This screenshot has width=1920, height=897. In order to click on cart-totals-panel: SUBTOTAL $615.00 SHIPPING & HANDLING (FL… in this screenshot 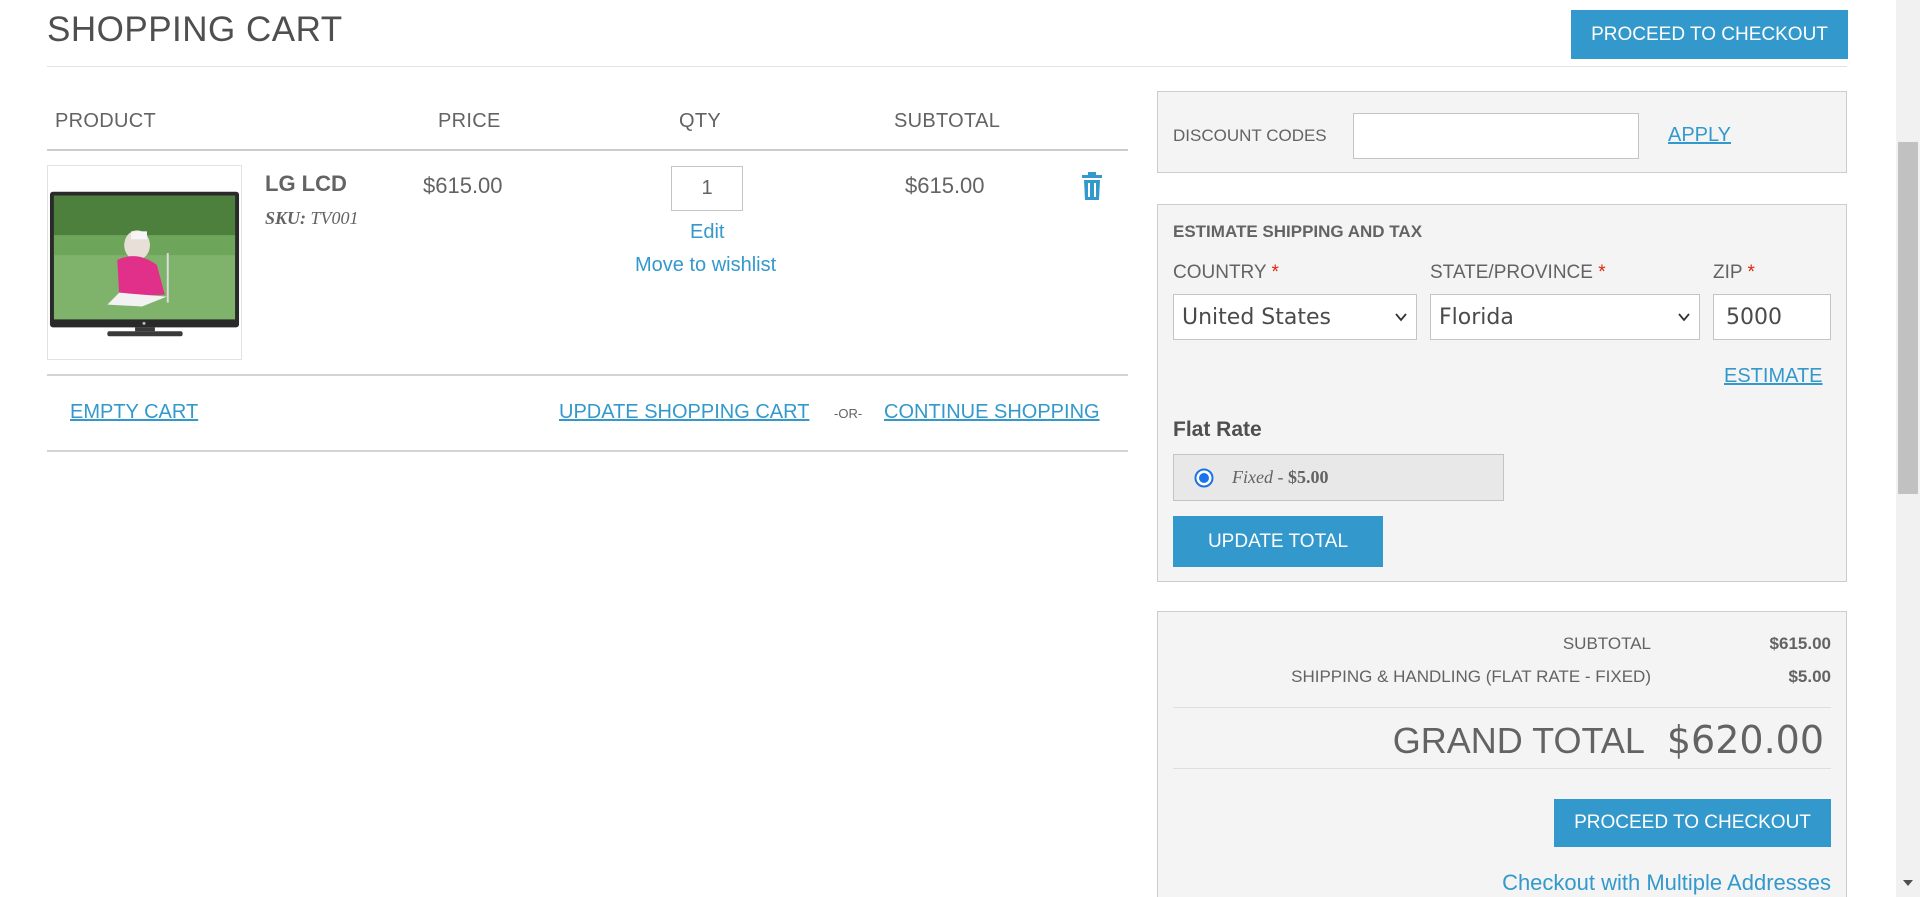, I will do `click(1502, 754)`.